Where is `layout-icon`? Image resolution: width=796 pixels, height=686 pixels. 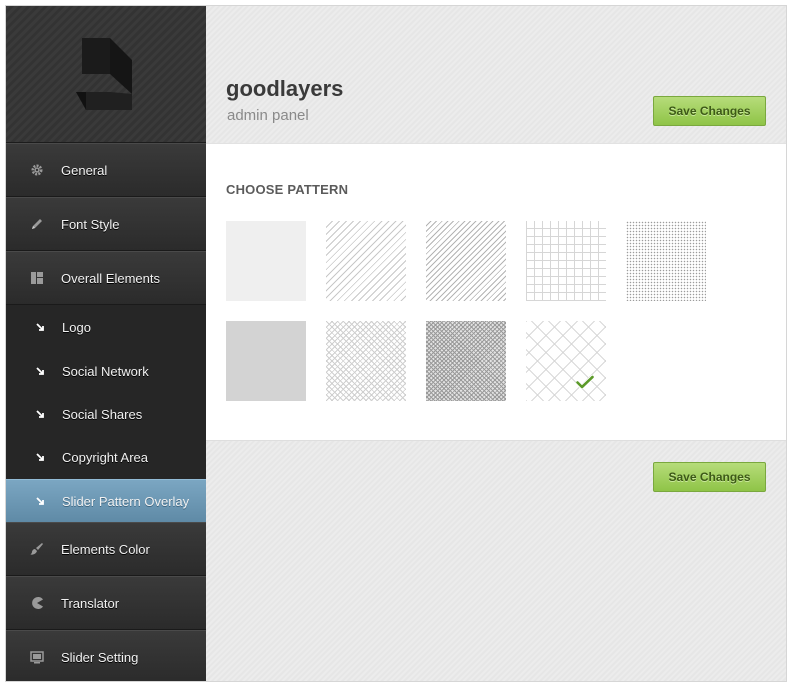 layout-icon is located at coordinates (37, 278).